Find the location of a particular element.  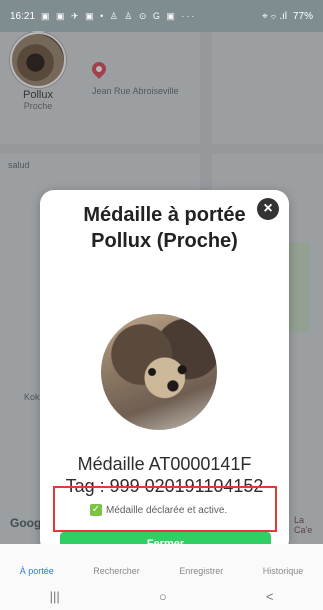

dialog-title-line2: Pollux (Proche) is located at coordinates (164, 241).